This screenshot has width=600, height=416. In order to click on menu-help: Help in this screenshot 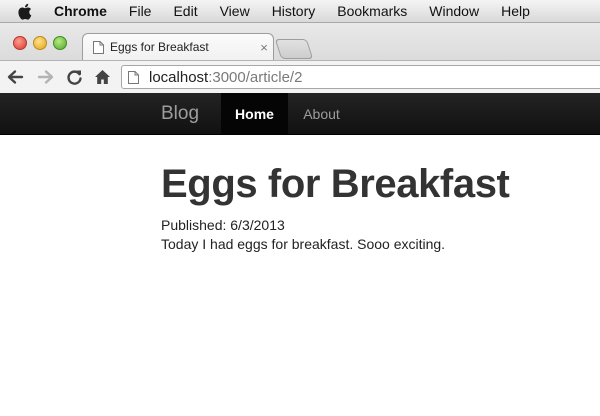, I will do `click(515, 11)`.